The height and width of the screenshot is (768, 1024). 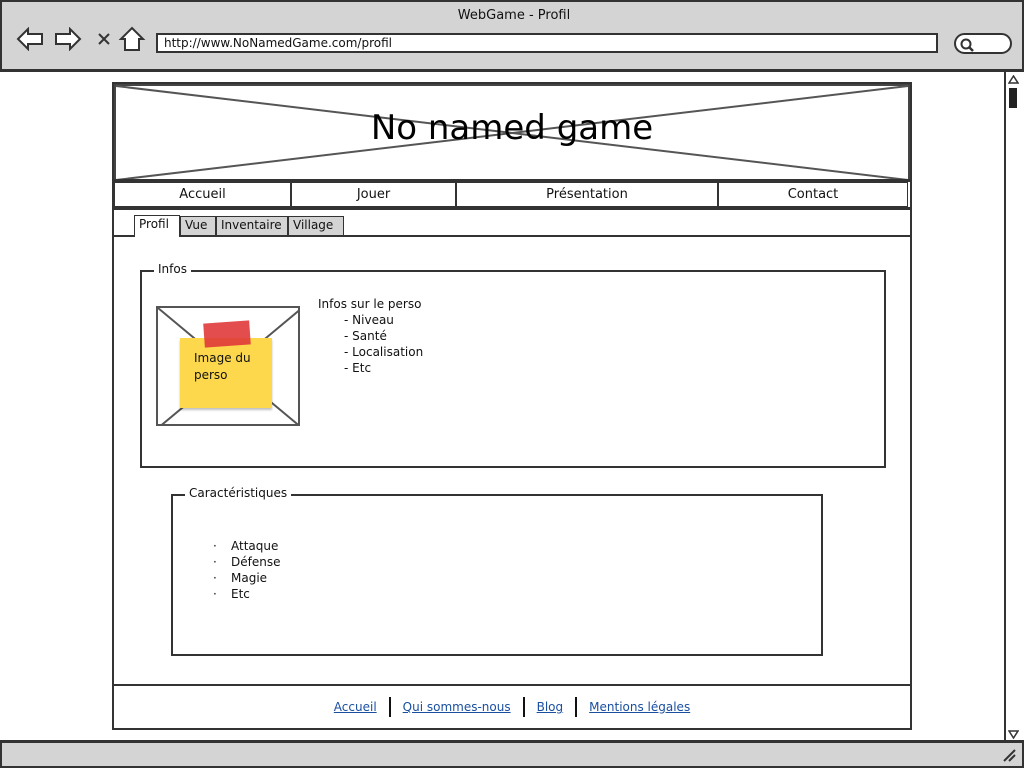 What do you see at coordinates (512, 236) in the screenshot?
I see `tab-panel-border` at bounding box center [512, 236].